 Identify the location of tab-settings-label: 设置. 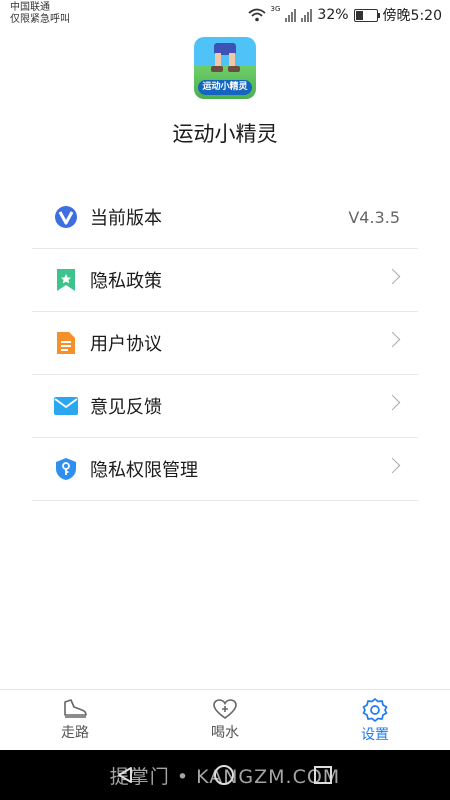
(375, 735).